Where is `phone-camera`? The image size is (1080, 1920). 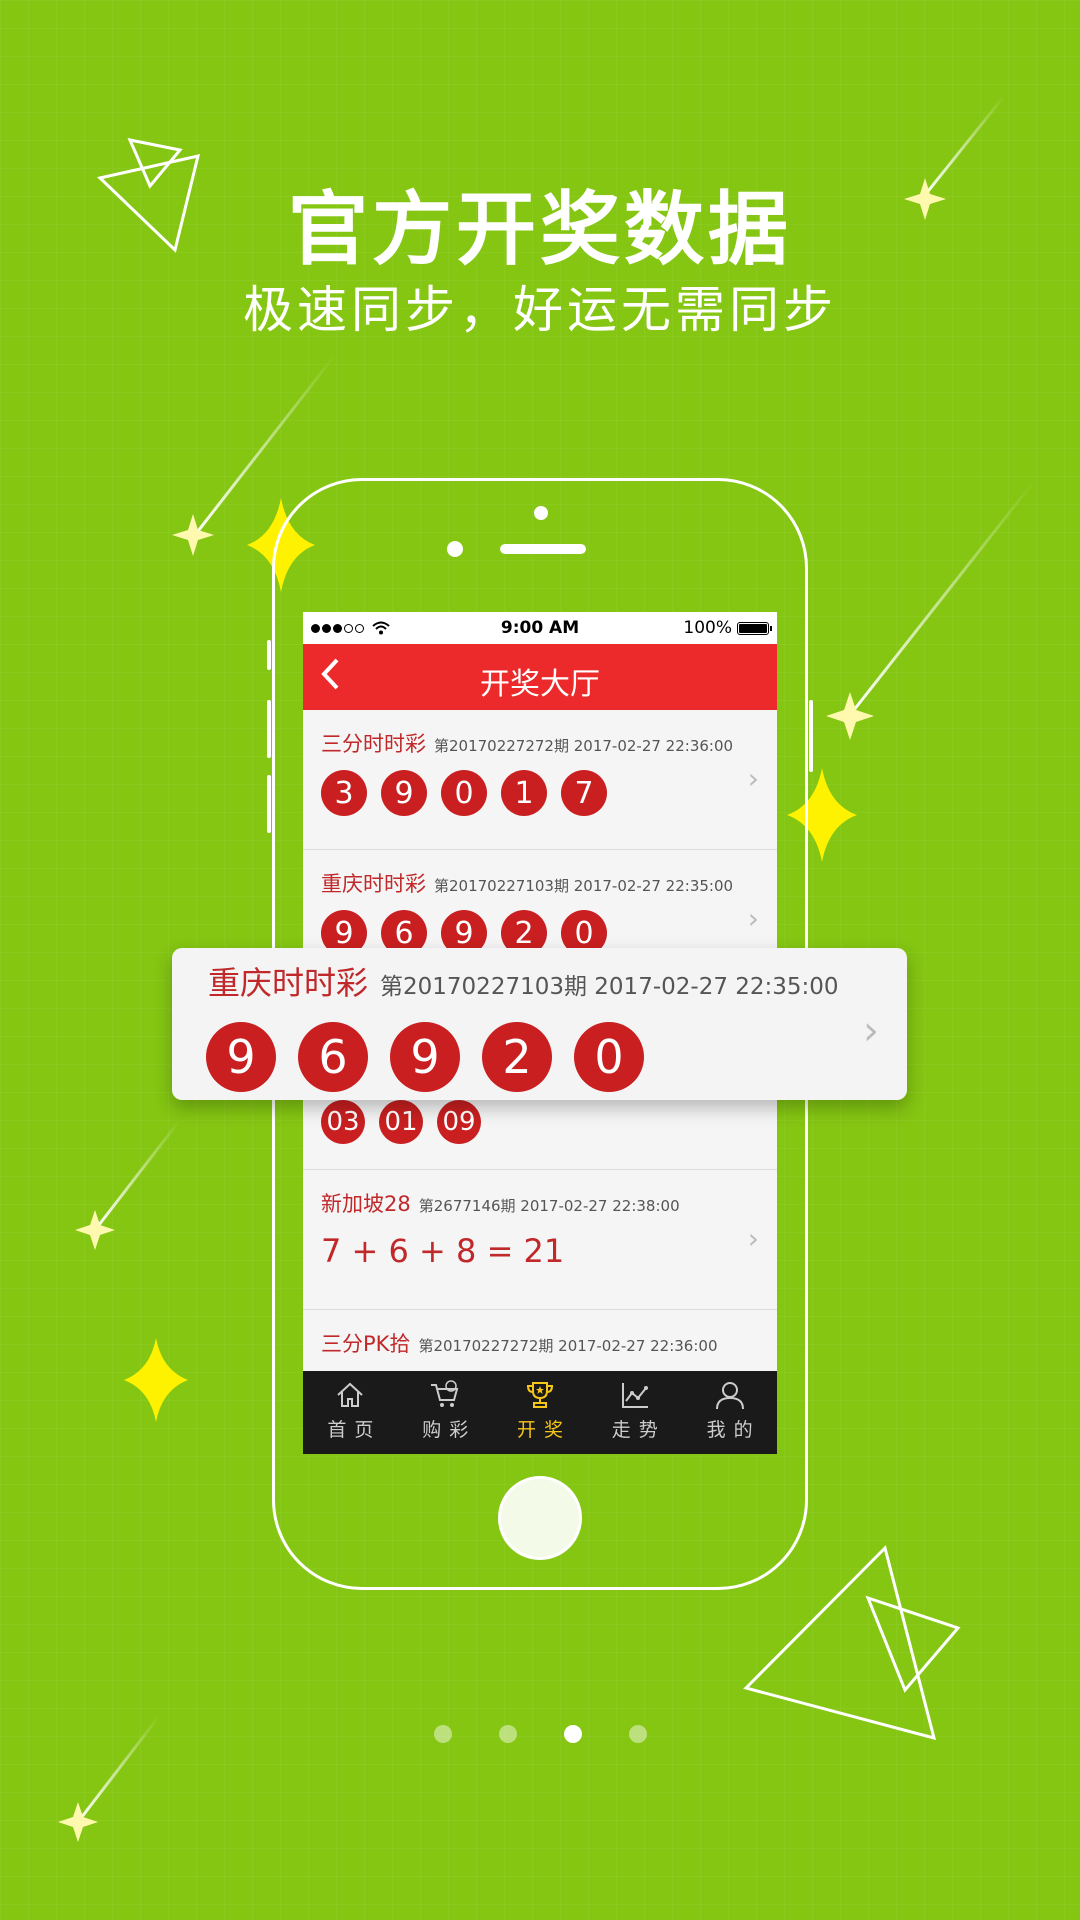 phone-camera is located at coordinates (541, 513).